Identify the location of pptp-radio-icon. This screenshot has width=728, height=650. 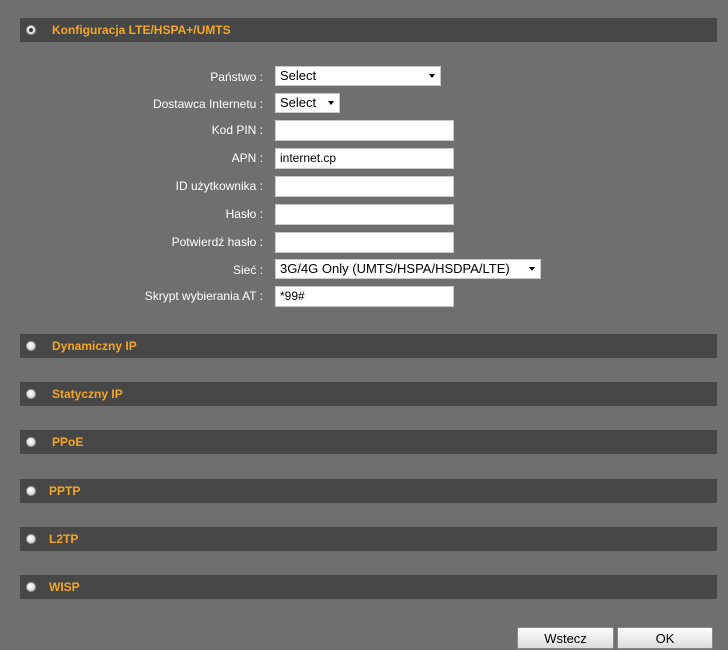
(31, 491).